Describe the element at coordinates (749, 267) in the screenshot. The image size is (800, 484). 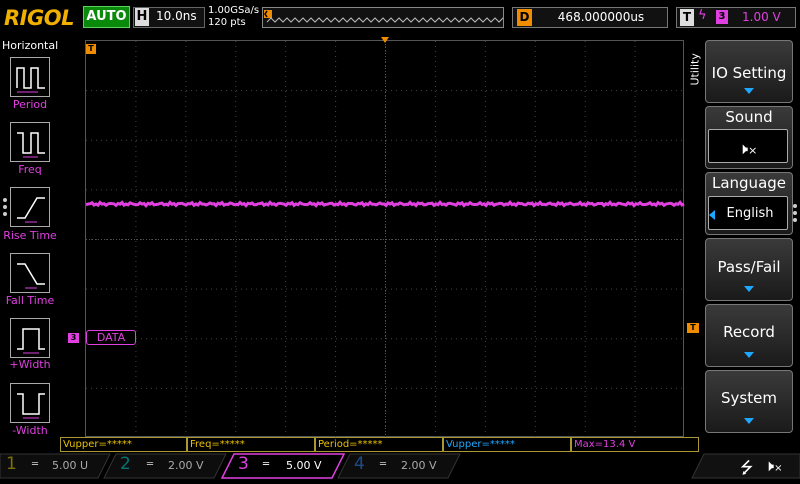
I see `pass-fail-label: Pass/Fail` at that location.